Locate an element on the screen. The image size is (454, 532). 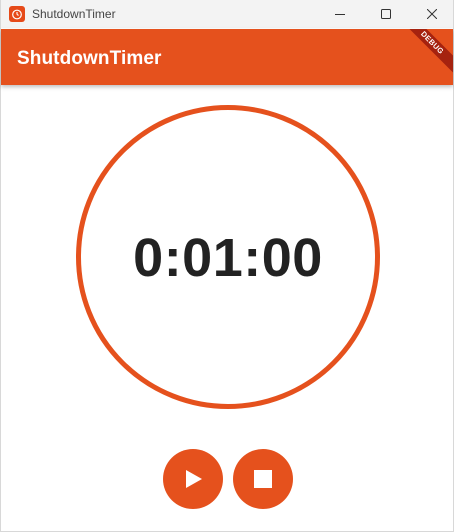
app-bar-title: ShutdownTimer is located at coordinates (89, 58).